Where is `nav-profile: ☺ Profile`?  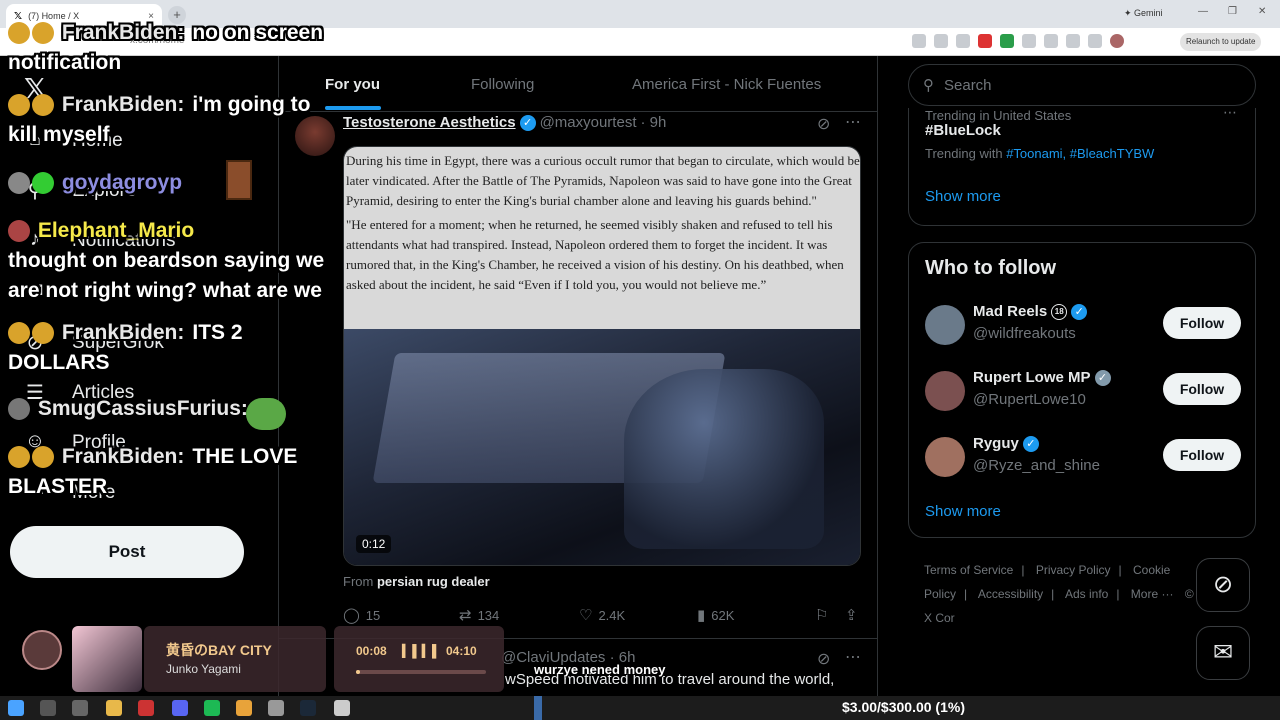 nav-profile: ☺ Profile is located at coordinates (74, 443).